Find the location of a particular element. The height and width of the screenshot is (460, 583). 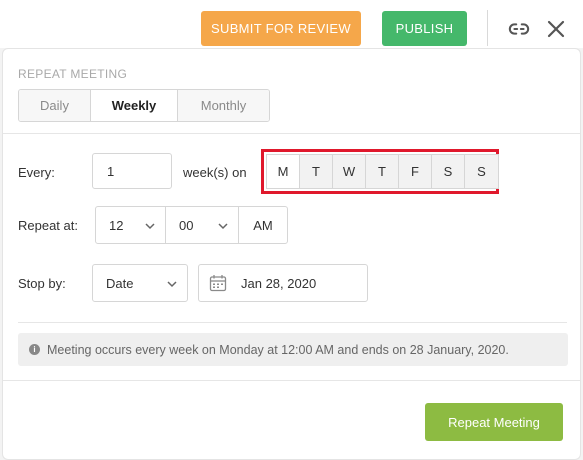

top-toolbar: SUBMIT FOR REVIEW PUBLISH is located at coordinates (291, 24).